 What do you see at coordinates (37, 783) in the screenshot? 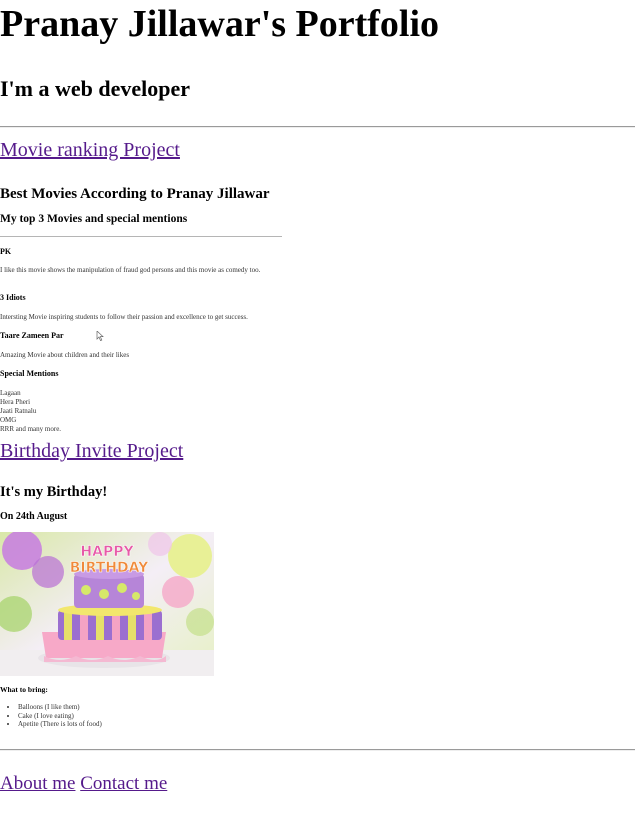
I see `about-link: About me` at bounding box center [37, 783].